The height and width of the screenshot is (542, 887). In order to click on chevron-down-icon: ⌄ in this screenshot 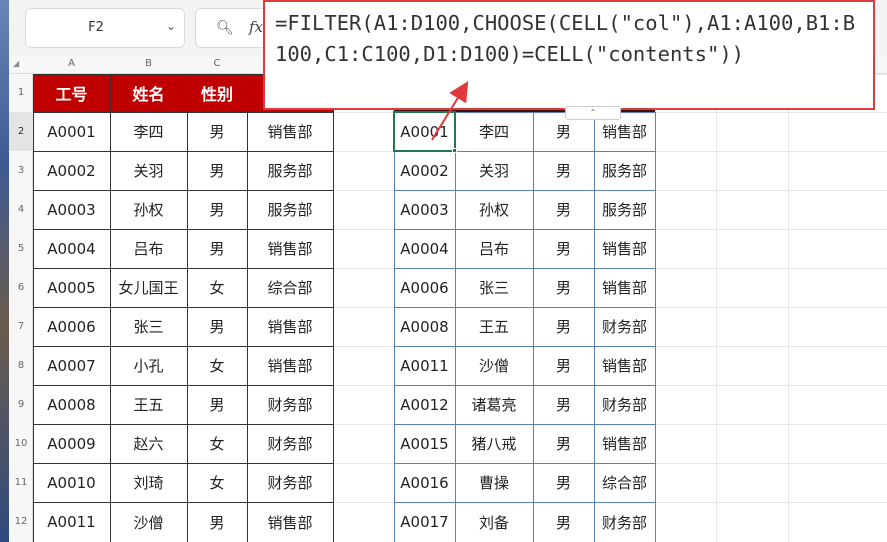, I will do `click(171, 26)`.